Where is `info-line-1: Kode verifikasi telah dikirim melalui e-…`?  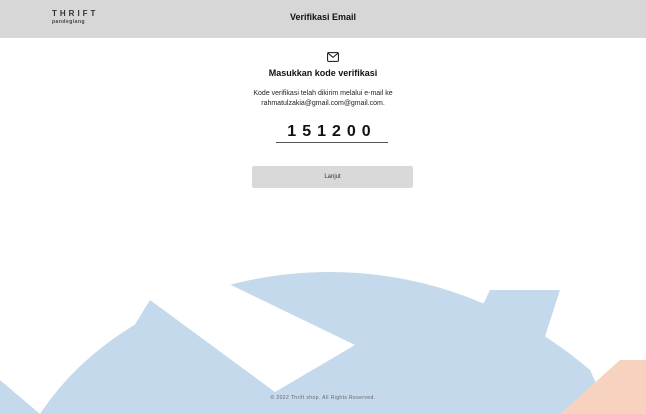 info-line-1: Kode verifikasi telah dikirim melalui e-… is located at coordinates (323, 93).